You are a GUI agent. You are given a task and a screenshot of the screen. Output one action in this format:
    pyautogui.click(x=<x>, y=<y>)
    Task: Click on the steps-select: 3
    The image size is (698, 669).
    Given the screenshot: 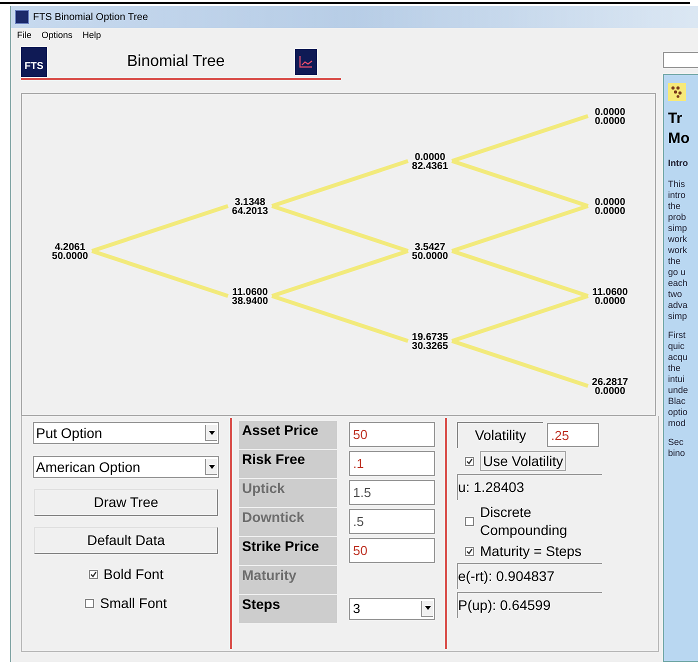 What is the action you would take?
    pyautogui.click(x=392, y=609)
    